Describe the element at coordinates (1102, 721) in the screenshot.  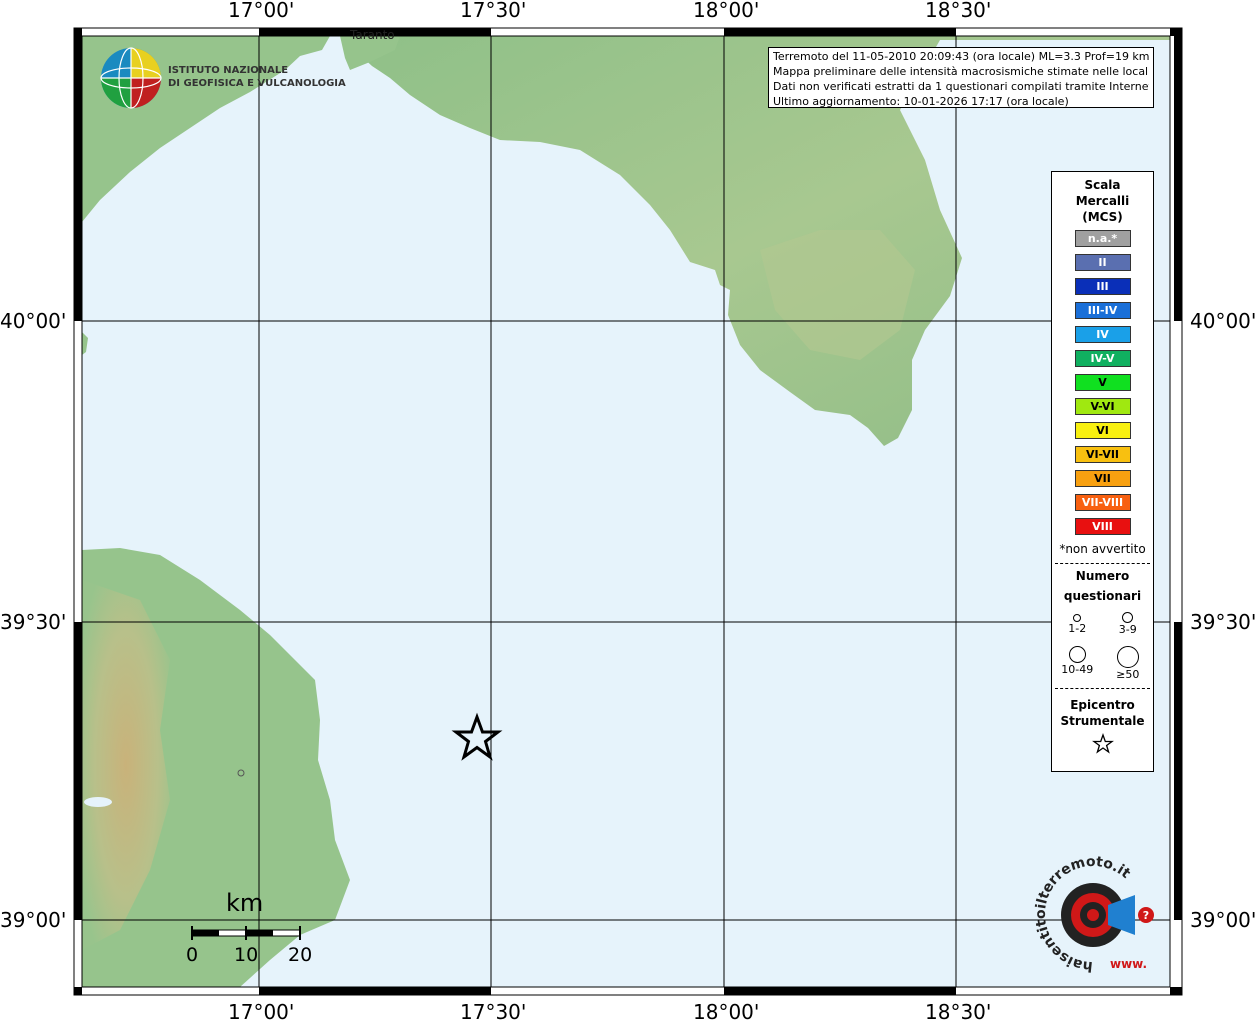
I see `epicenter-title-line: Strumentale` at that location.